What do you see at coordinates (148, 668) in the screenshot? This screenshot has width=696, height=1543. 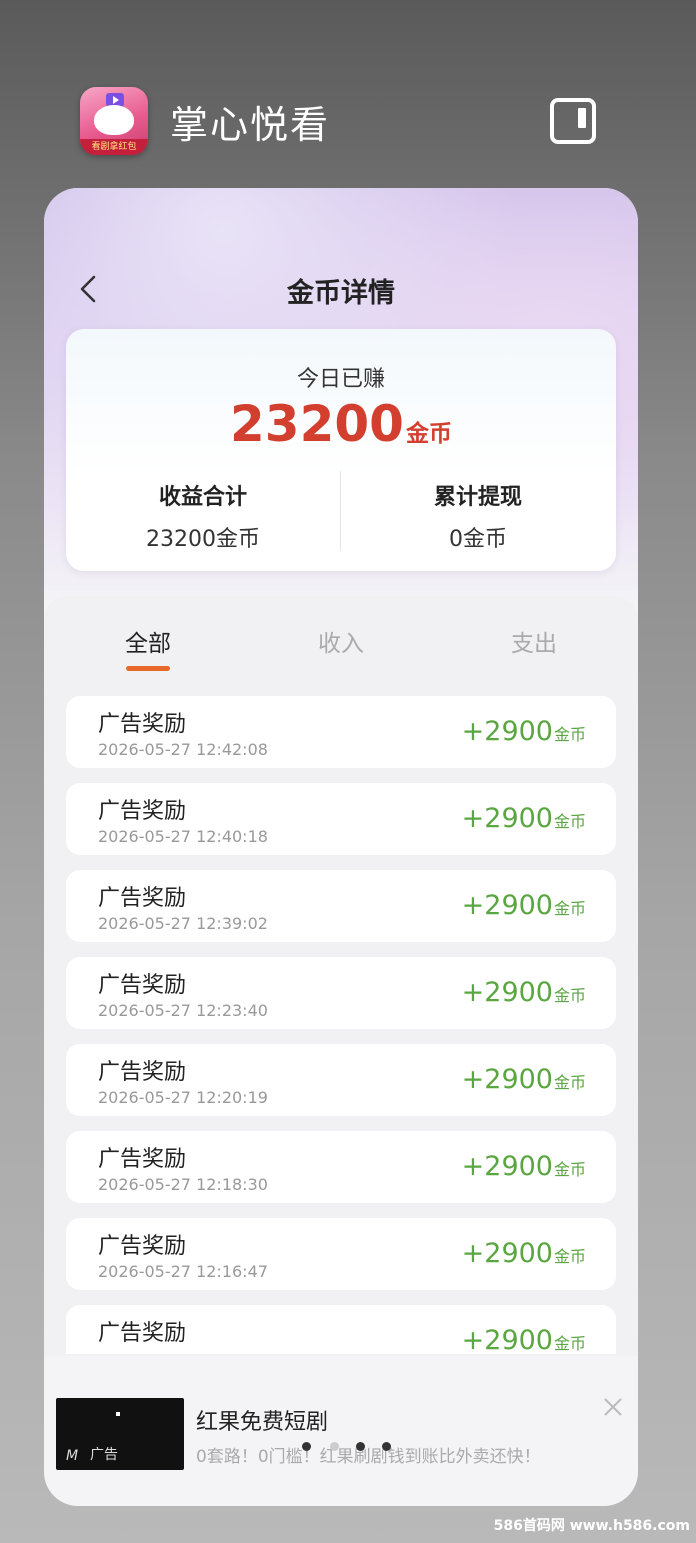 I see `tab-active-indicator` at bounding box center [148, 668].